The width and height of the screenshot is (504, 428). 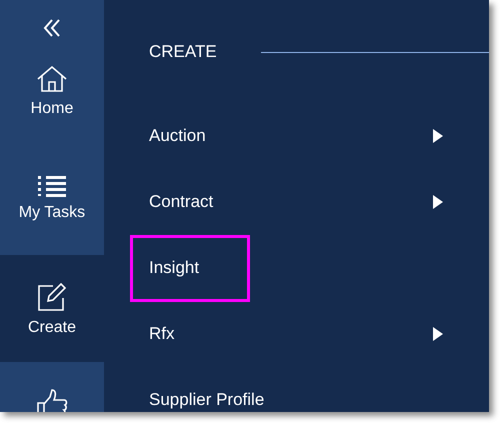 I want to click on menu-item: Insight, so click(x=174, y=268).